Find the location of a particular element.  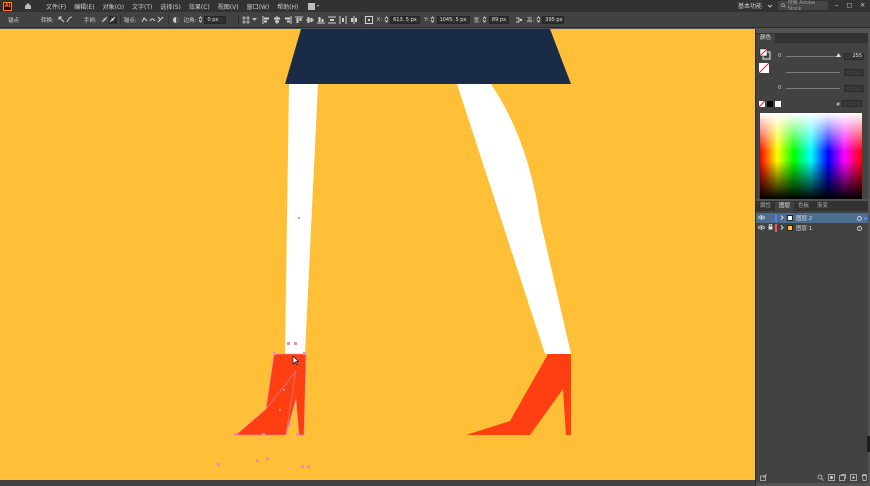

menu-edit: 编辑(E) is located at coordinates (84, 6).